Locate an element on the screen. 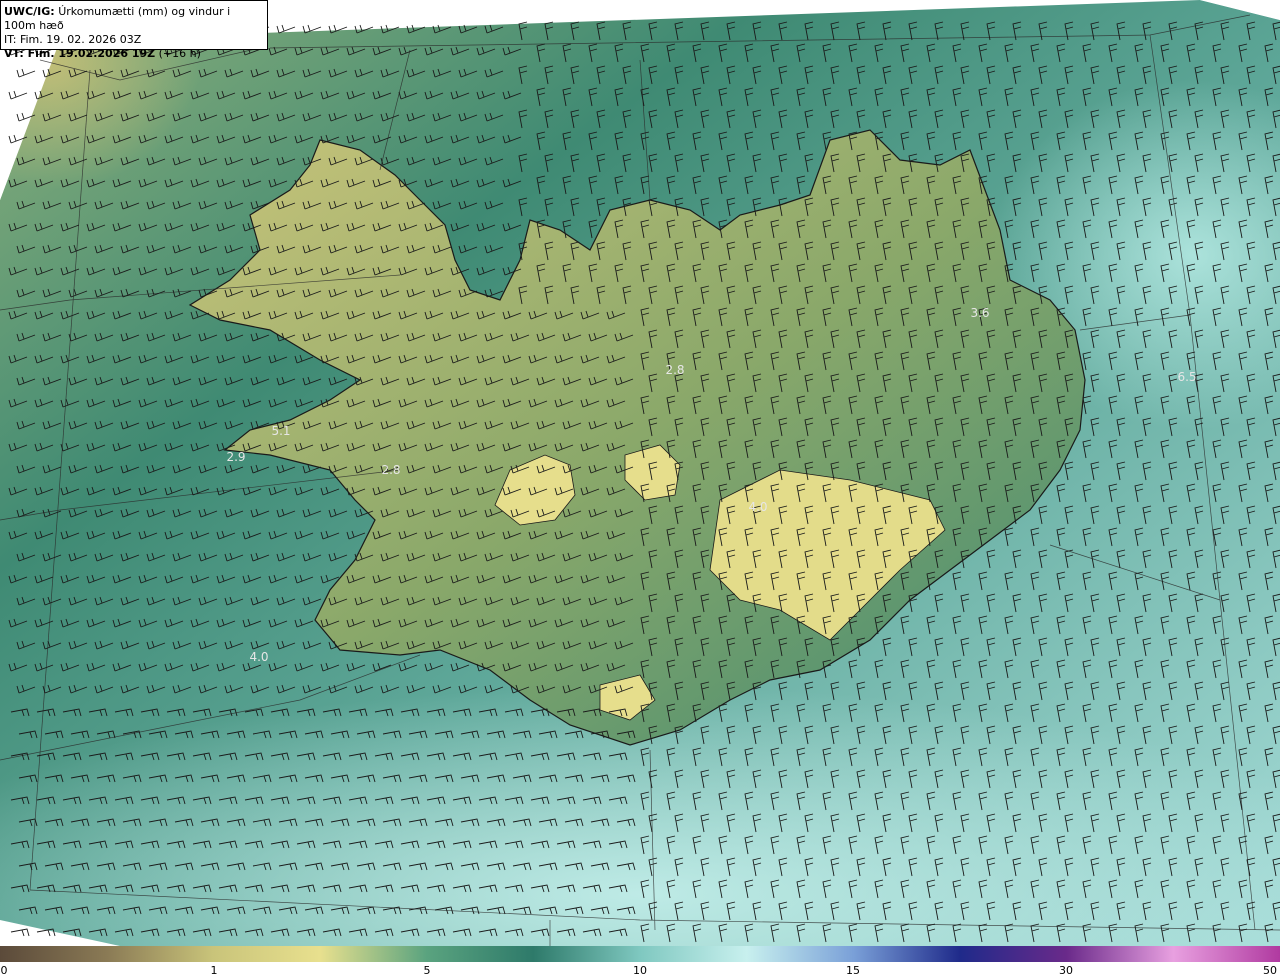 The image size is (1280, 978). colorbar-tick: 10 is located at coordinates (640, 970).